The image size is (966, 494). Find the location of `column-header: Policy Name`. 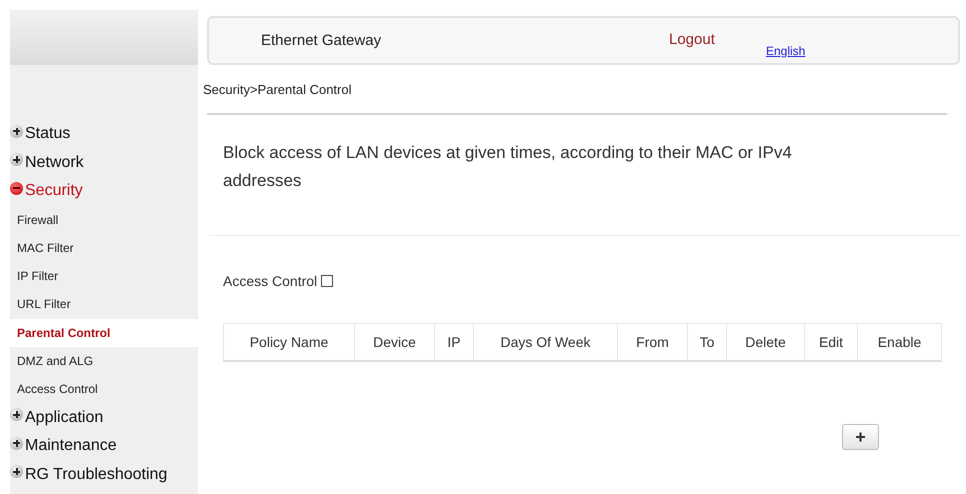

column-header: Policy Name is located at coordinates (289, 342).